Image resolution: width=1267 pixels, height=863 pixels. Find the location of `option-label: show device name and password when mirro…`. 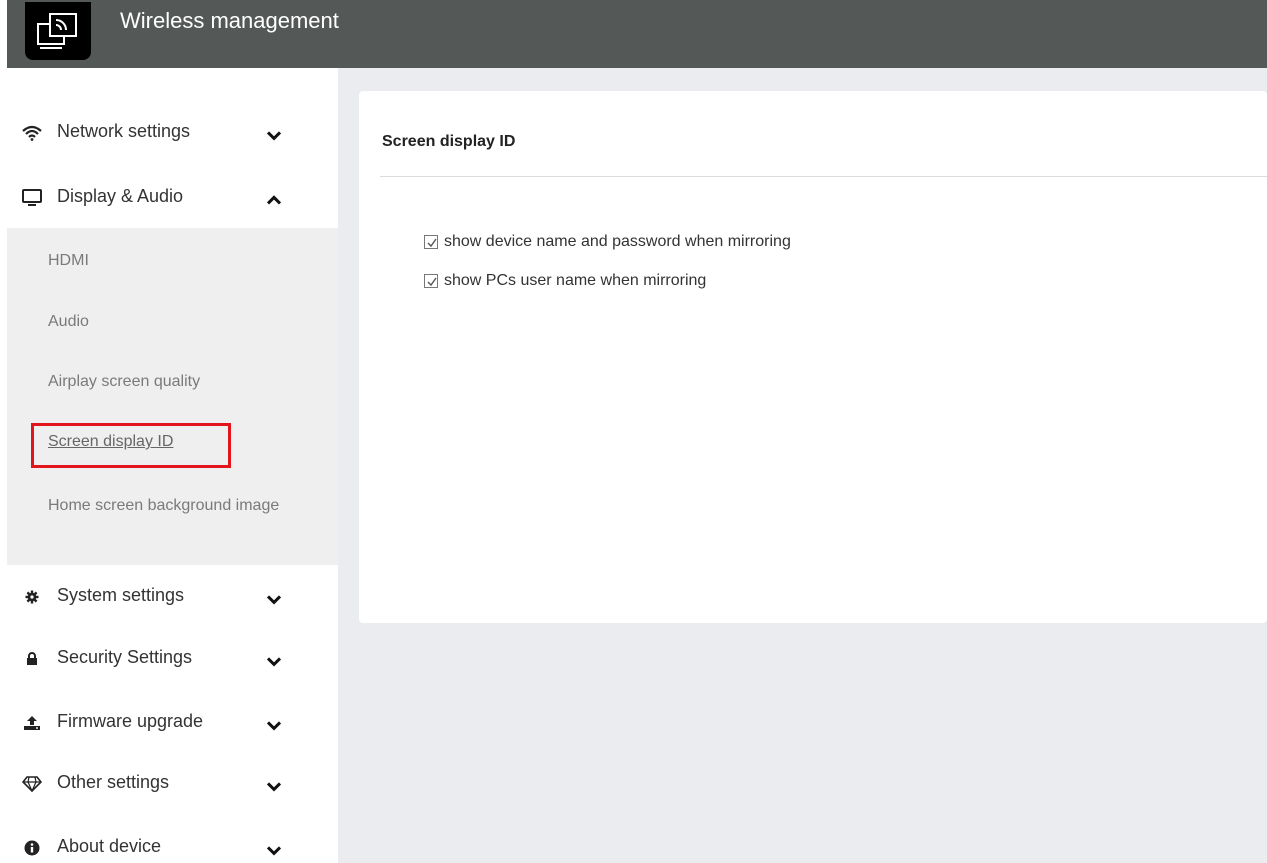

option-label: show device name and password when mirro… is located at coordinates (617, 241).